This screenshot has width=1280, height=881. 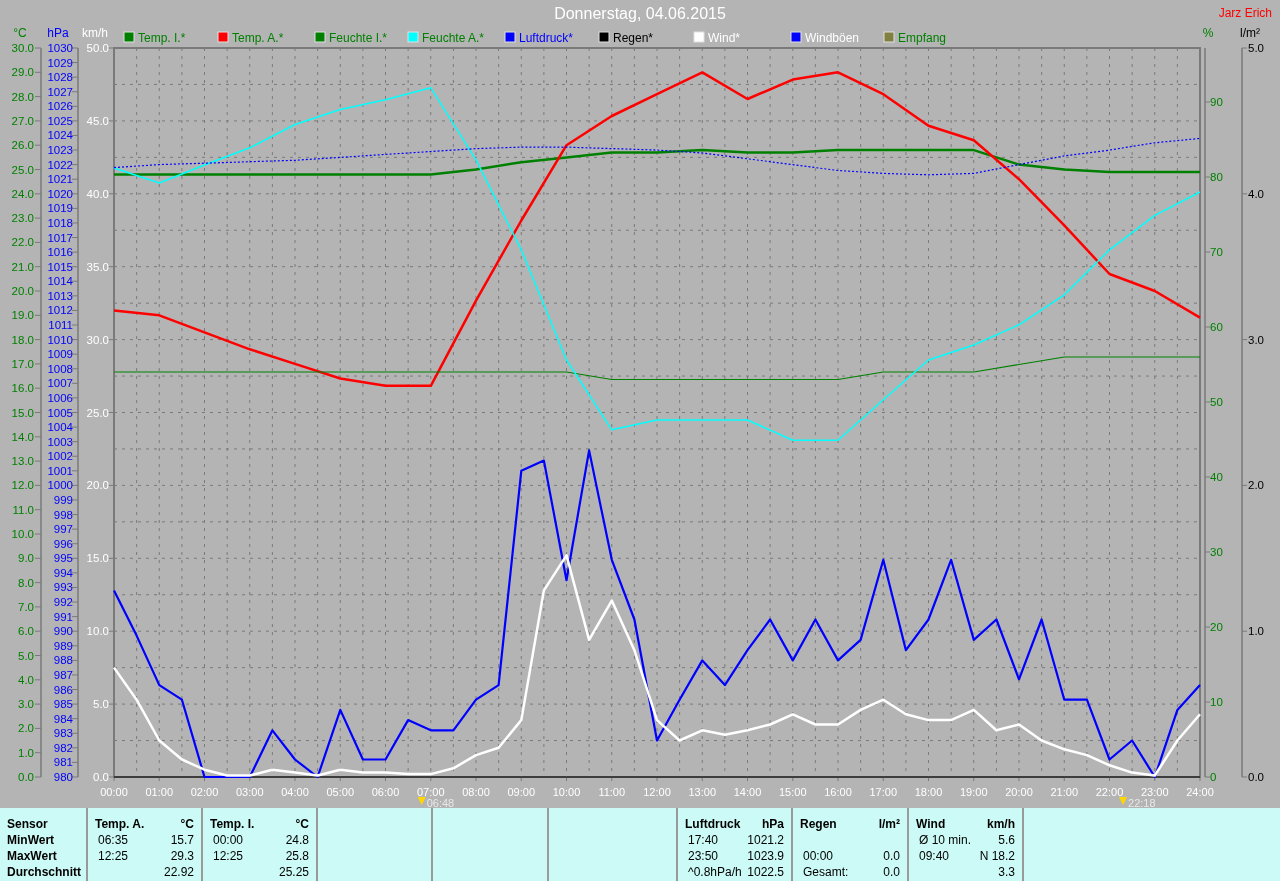 I want to click on axis-label: 989, so click(x=63, y=645).